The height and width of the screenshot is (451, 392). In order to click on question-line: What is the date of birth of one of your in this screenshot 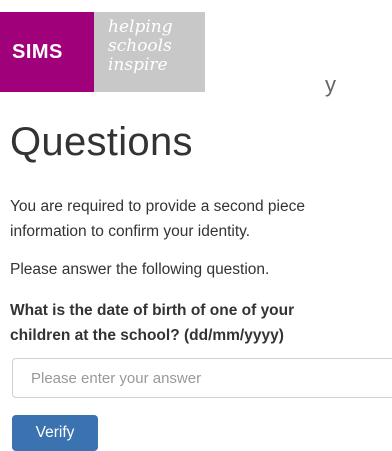, I will do `click(152, 310)`.